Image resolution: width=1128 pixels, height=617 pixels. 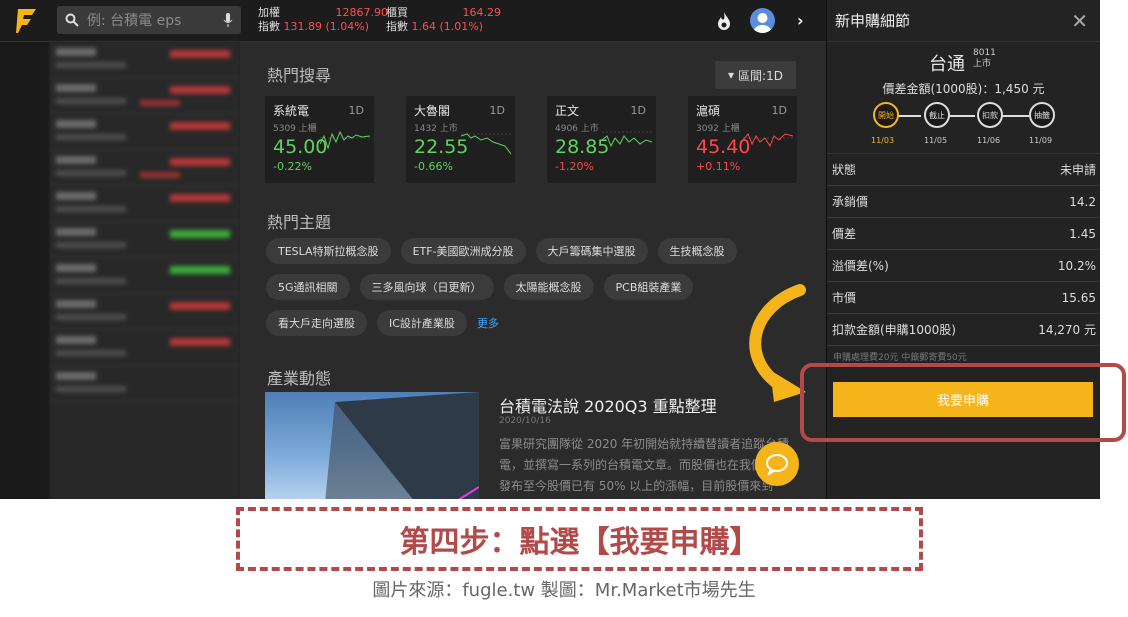 I want to click on topic-tag: 大戶籌碼集中選股, so click(x=591, y=251).